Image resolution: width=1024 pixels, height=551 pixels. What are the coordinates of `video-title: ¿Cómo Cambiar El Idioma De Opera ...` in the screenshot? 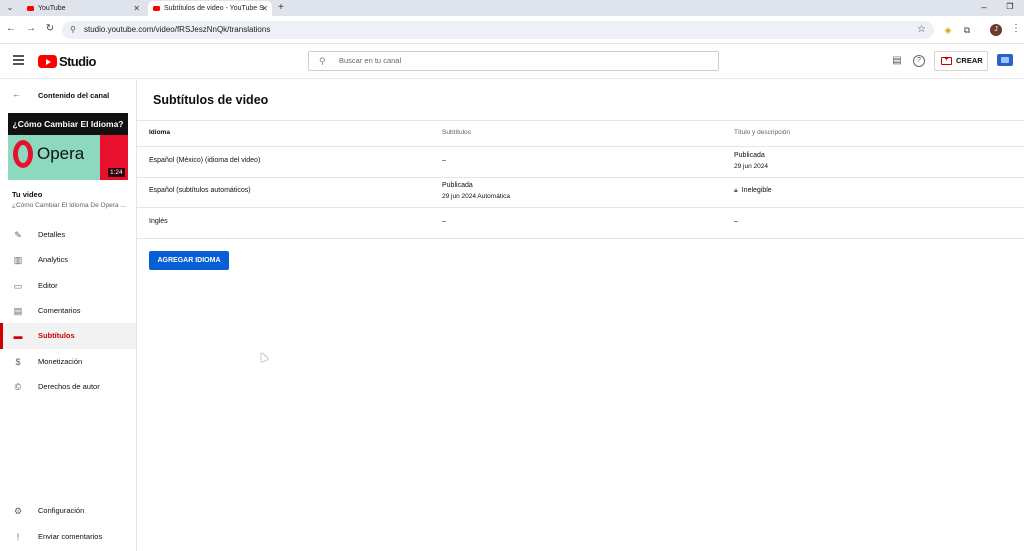 It's located at (69, 205).